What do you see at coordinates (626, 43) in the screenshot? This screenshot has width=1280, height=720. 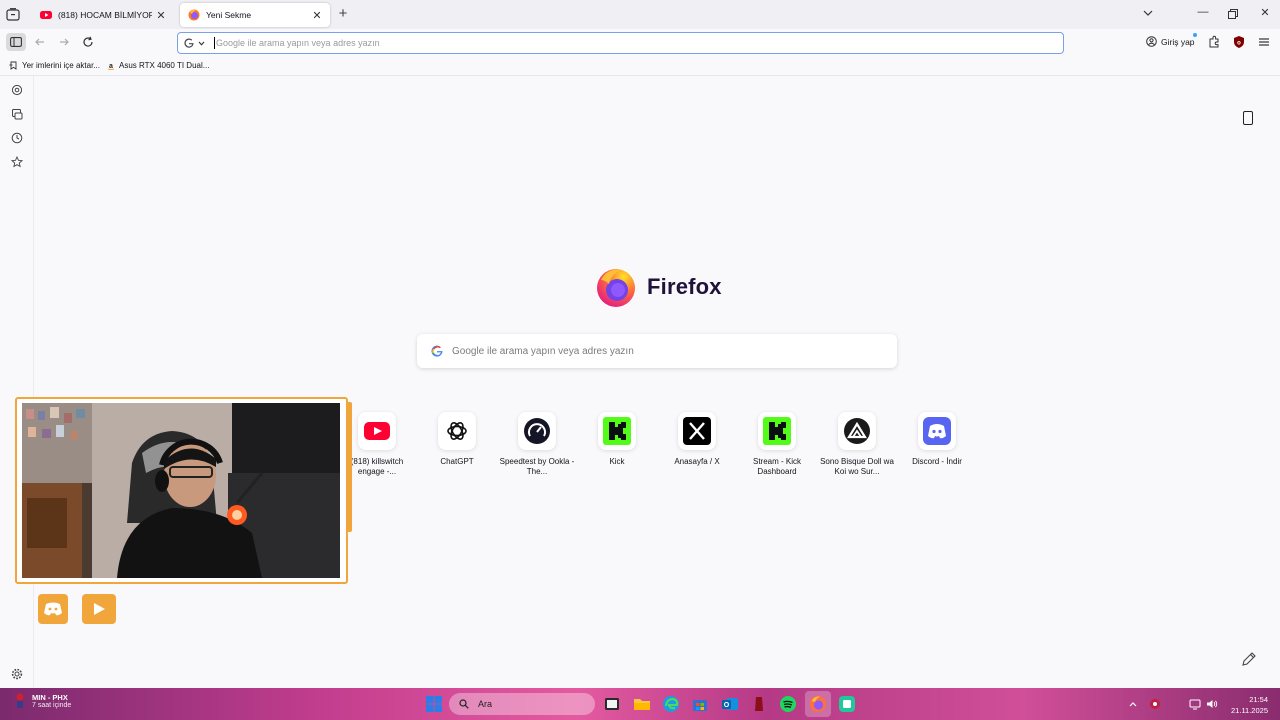 I see `url-input` at bounding box center [626, 43].